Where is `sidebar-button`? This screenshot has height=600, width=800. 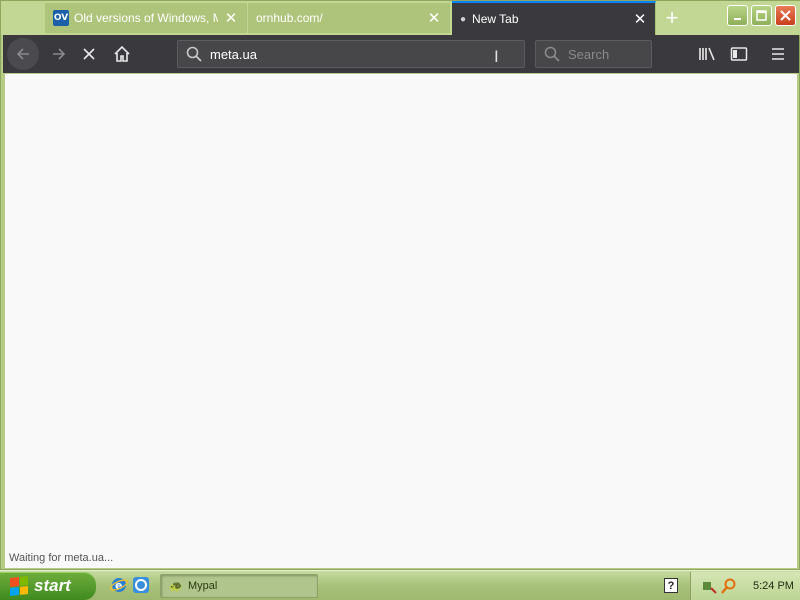 sidebar-button is located at coordinates (739, 54).